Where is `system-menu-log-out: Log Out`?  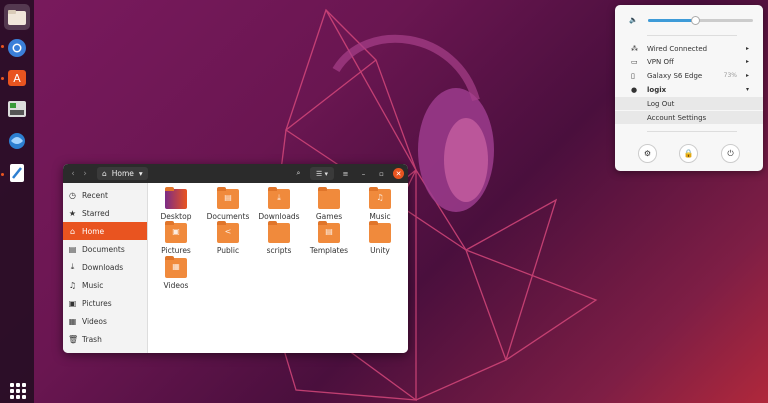
system-menu-log-out: Log Out is located at coordinates (689, 103).